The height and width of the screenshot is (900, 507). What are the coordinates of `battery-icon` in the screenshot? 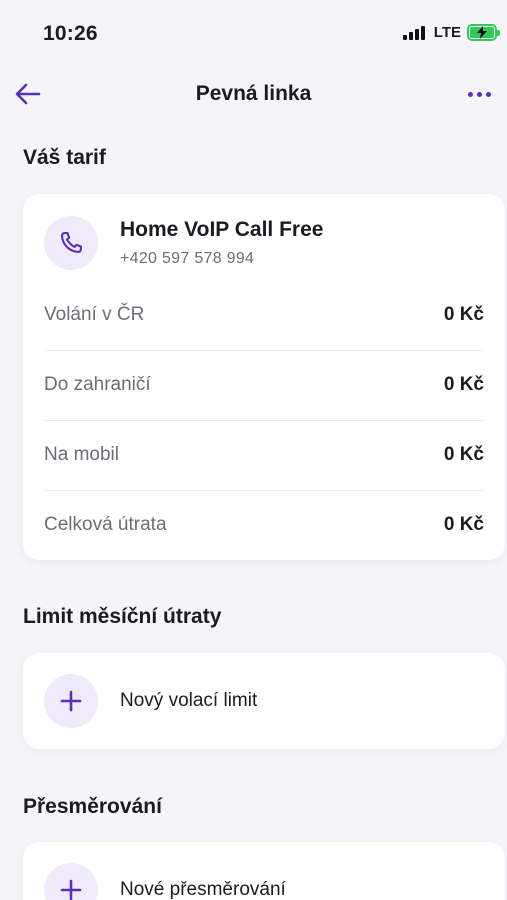 It's located at (483, 32).